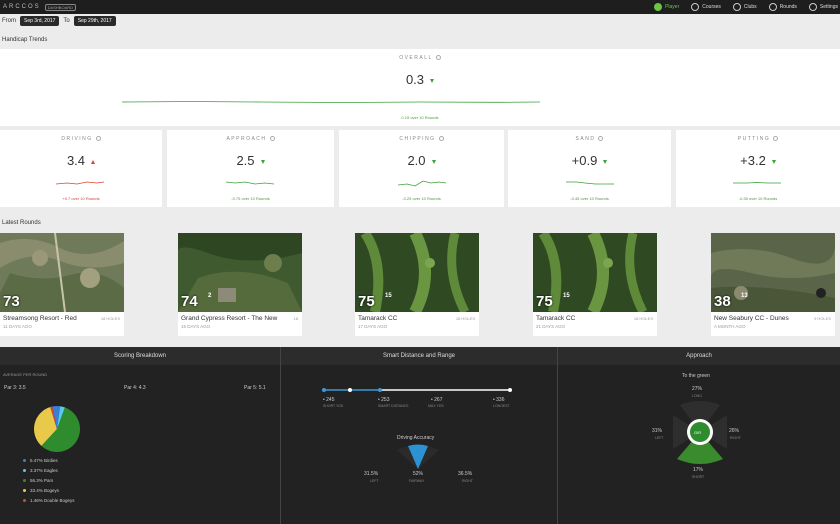 This screenshot has width=840, height=524. I want to click on distance-max-label: MAX YDS, so click(436, 406).